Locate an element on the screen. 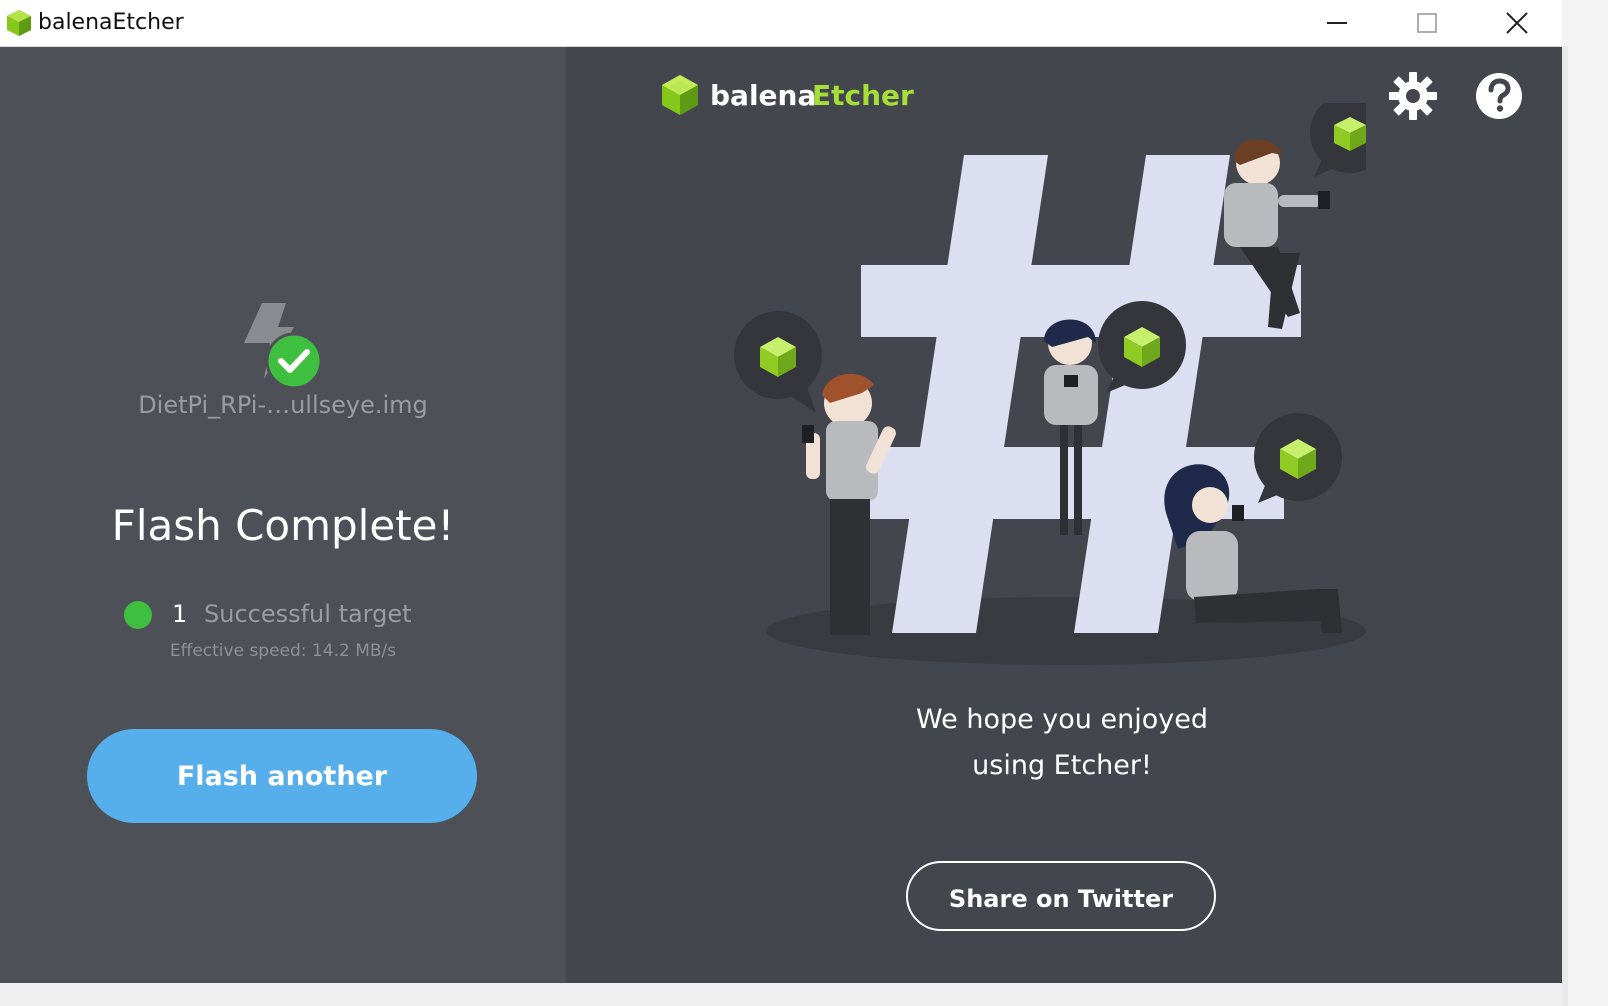  enjoy-line-1: We hope you enjoyed is located at coordinates (1062, 719).